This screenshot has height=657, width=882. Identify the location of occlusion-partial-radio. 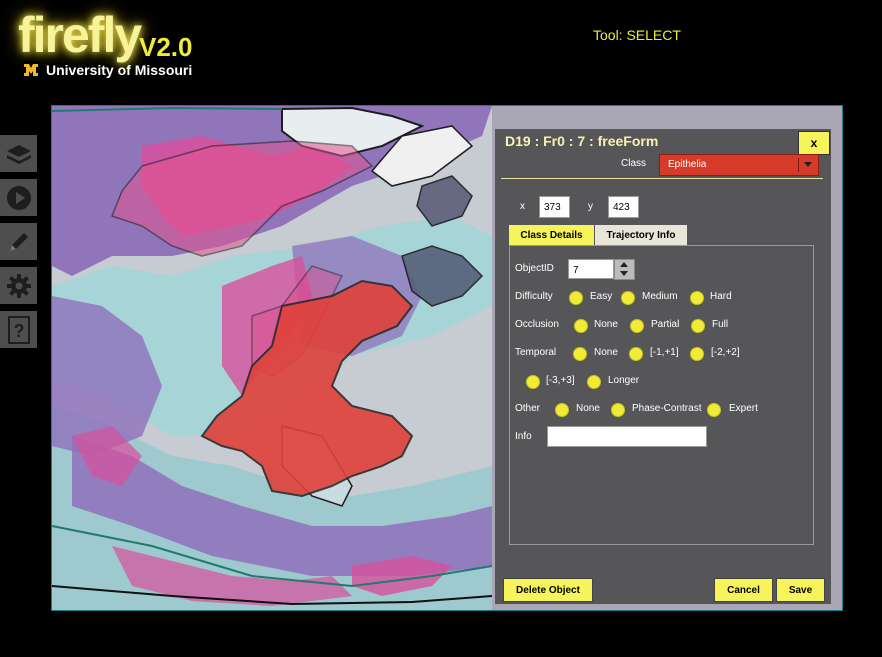
(637, 326).